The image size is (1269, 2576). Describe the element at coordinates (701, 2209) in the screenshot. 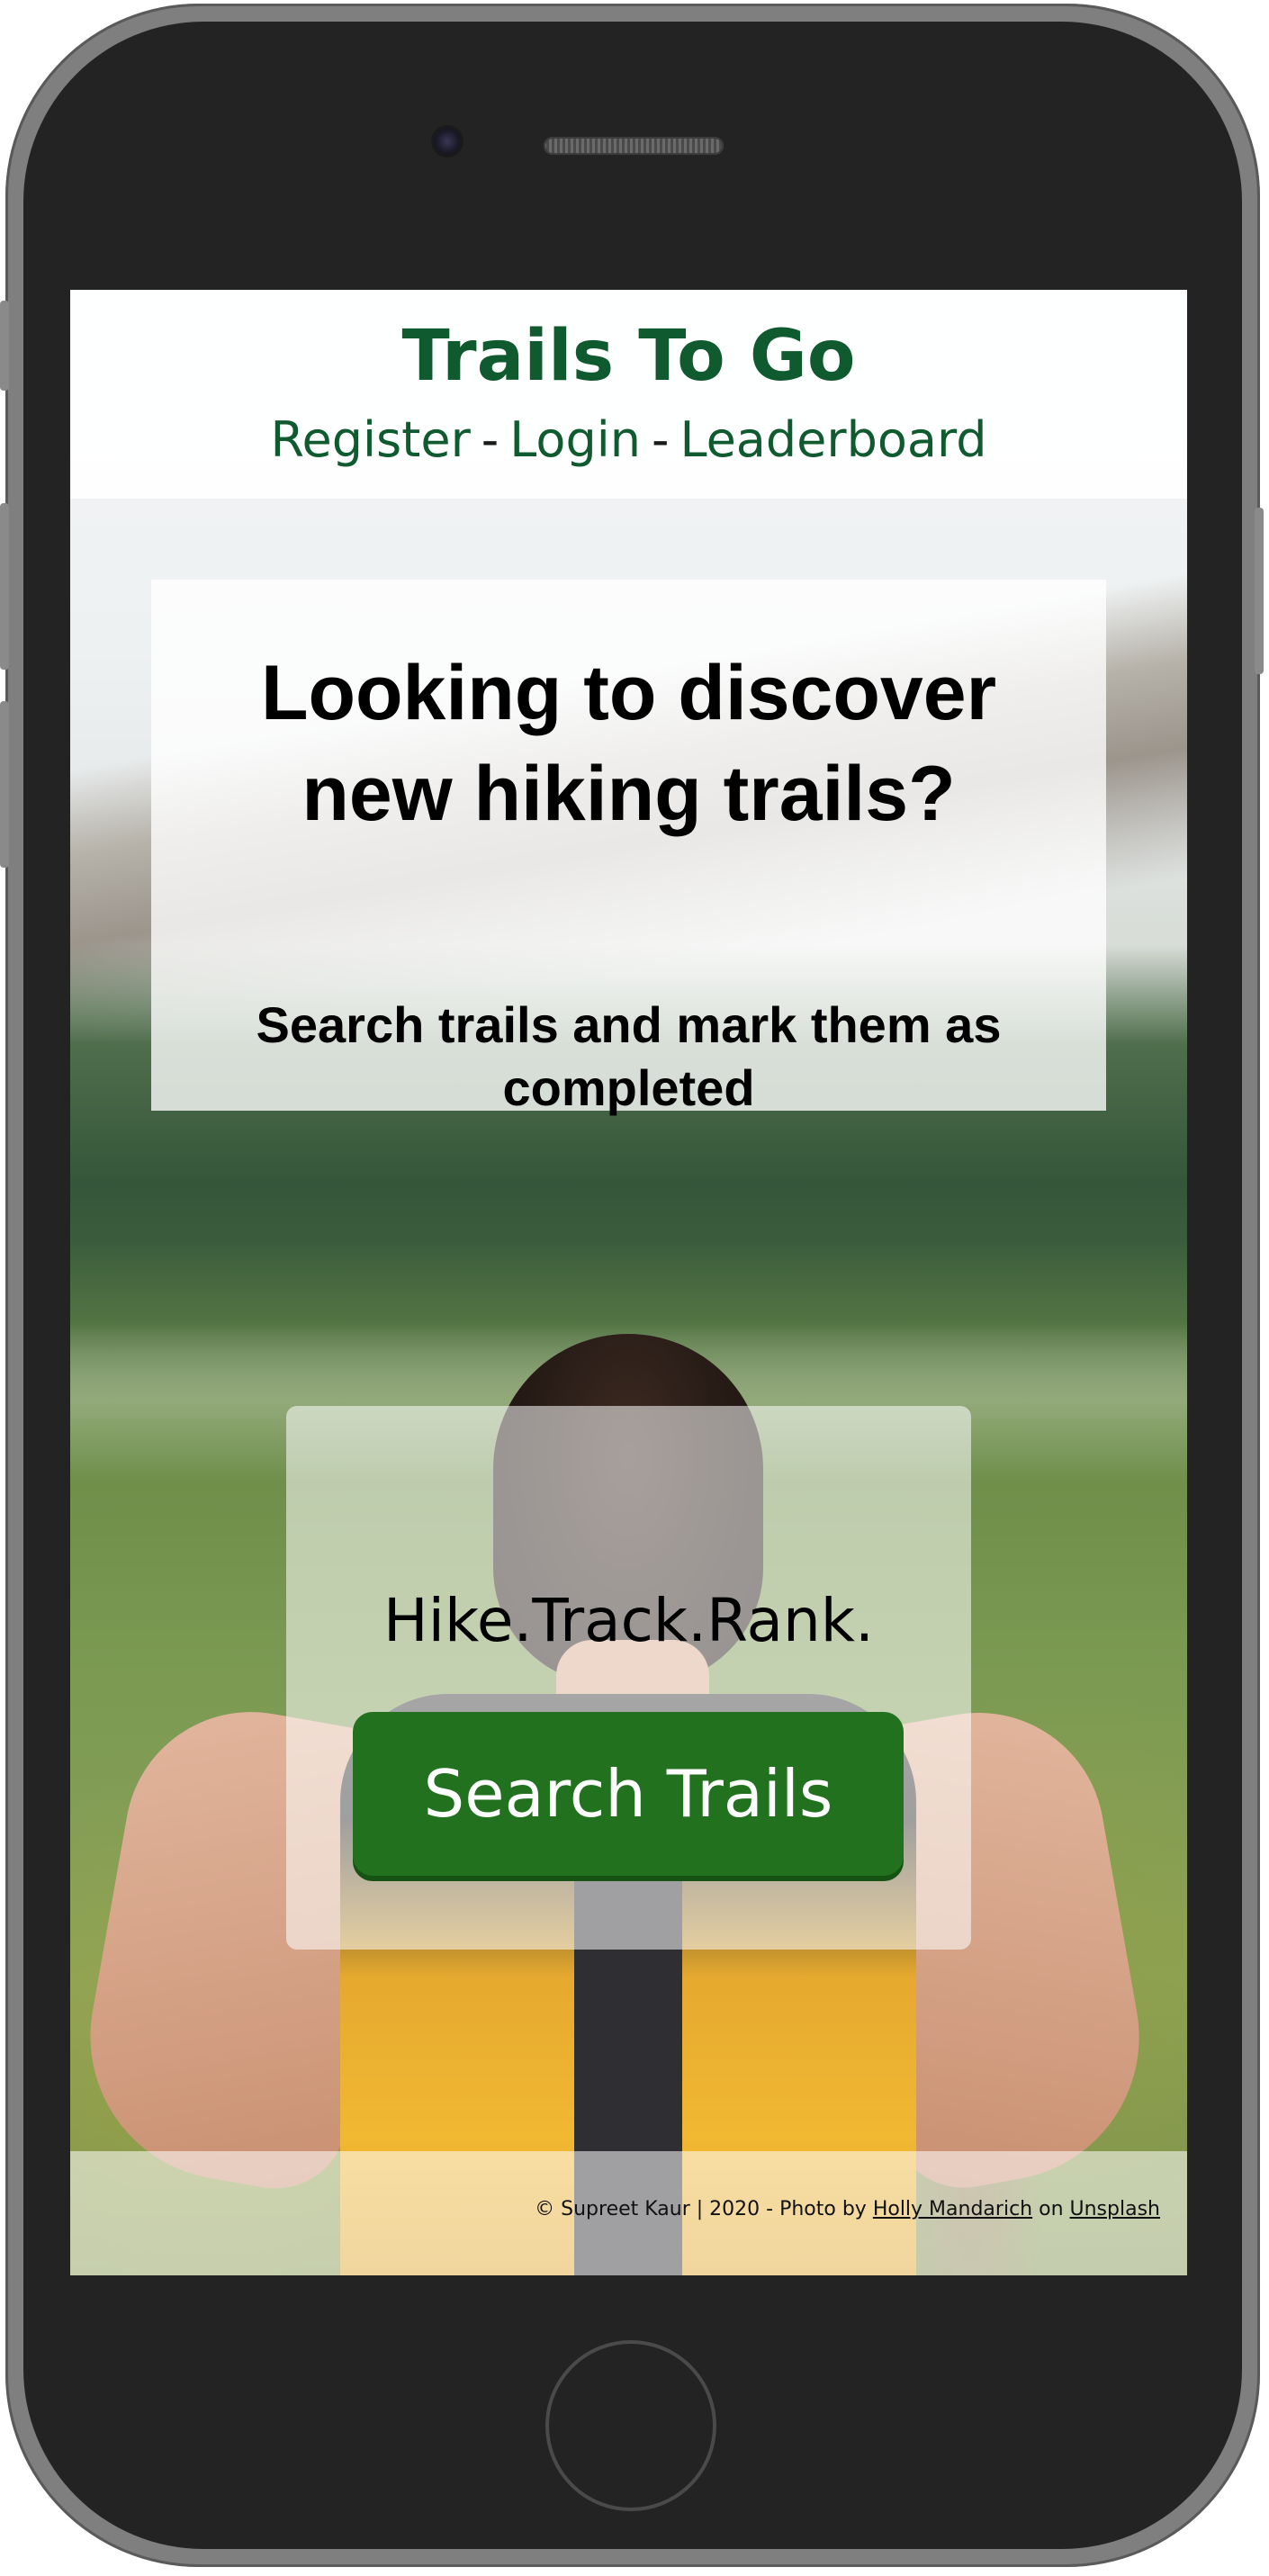

I see `copyright-text: © Supreet Kaur | 2020 - Photo by` at that location.